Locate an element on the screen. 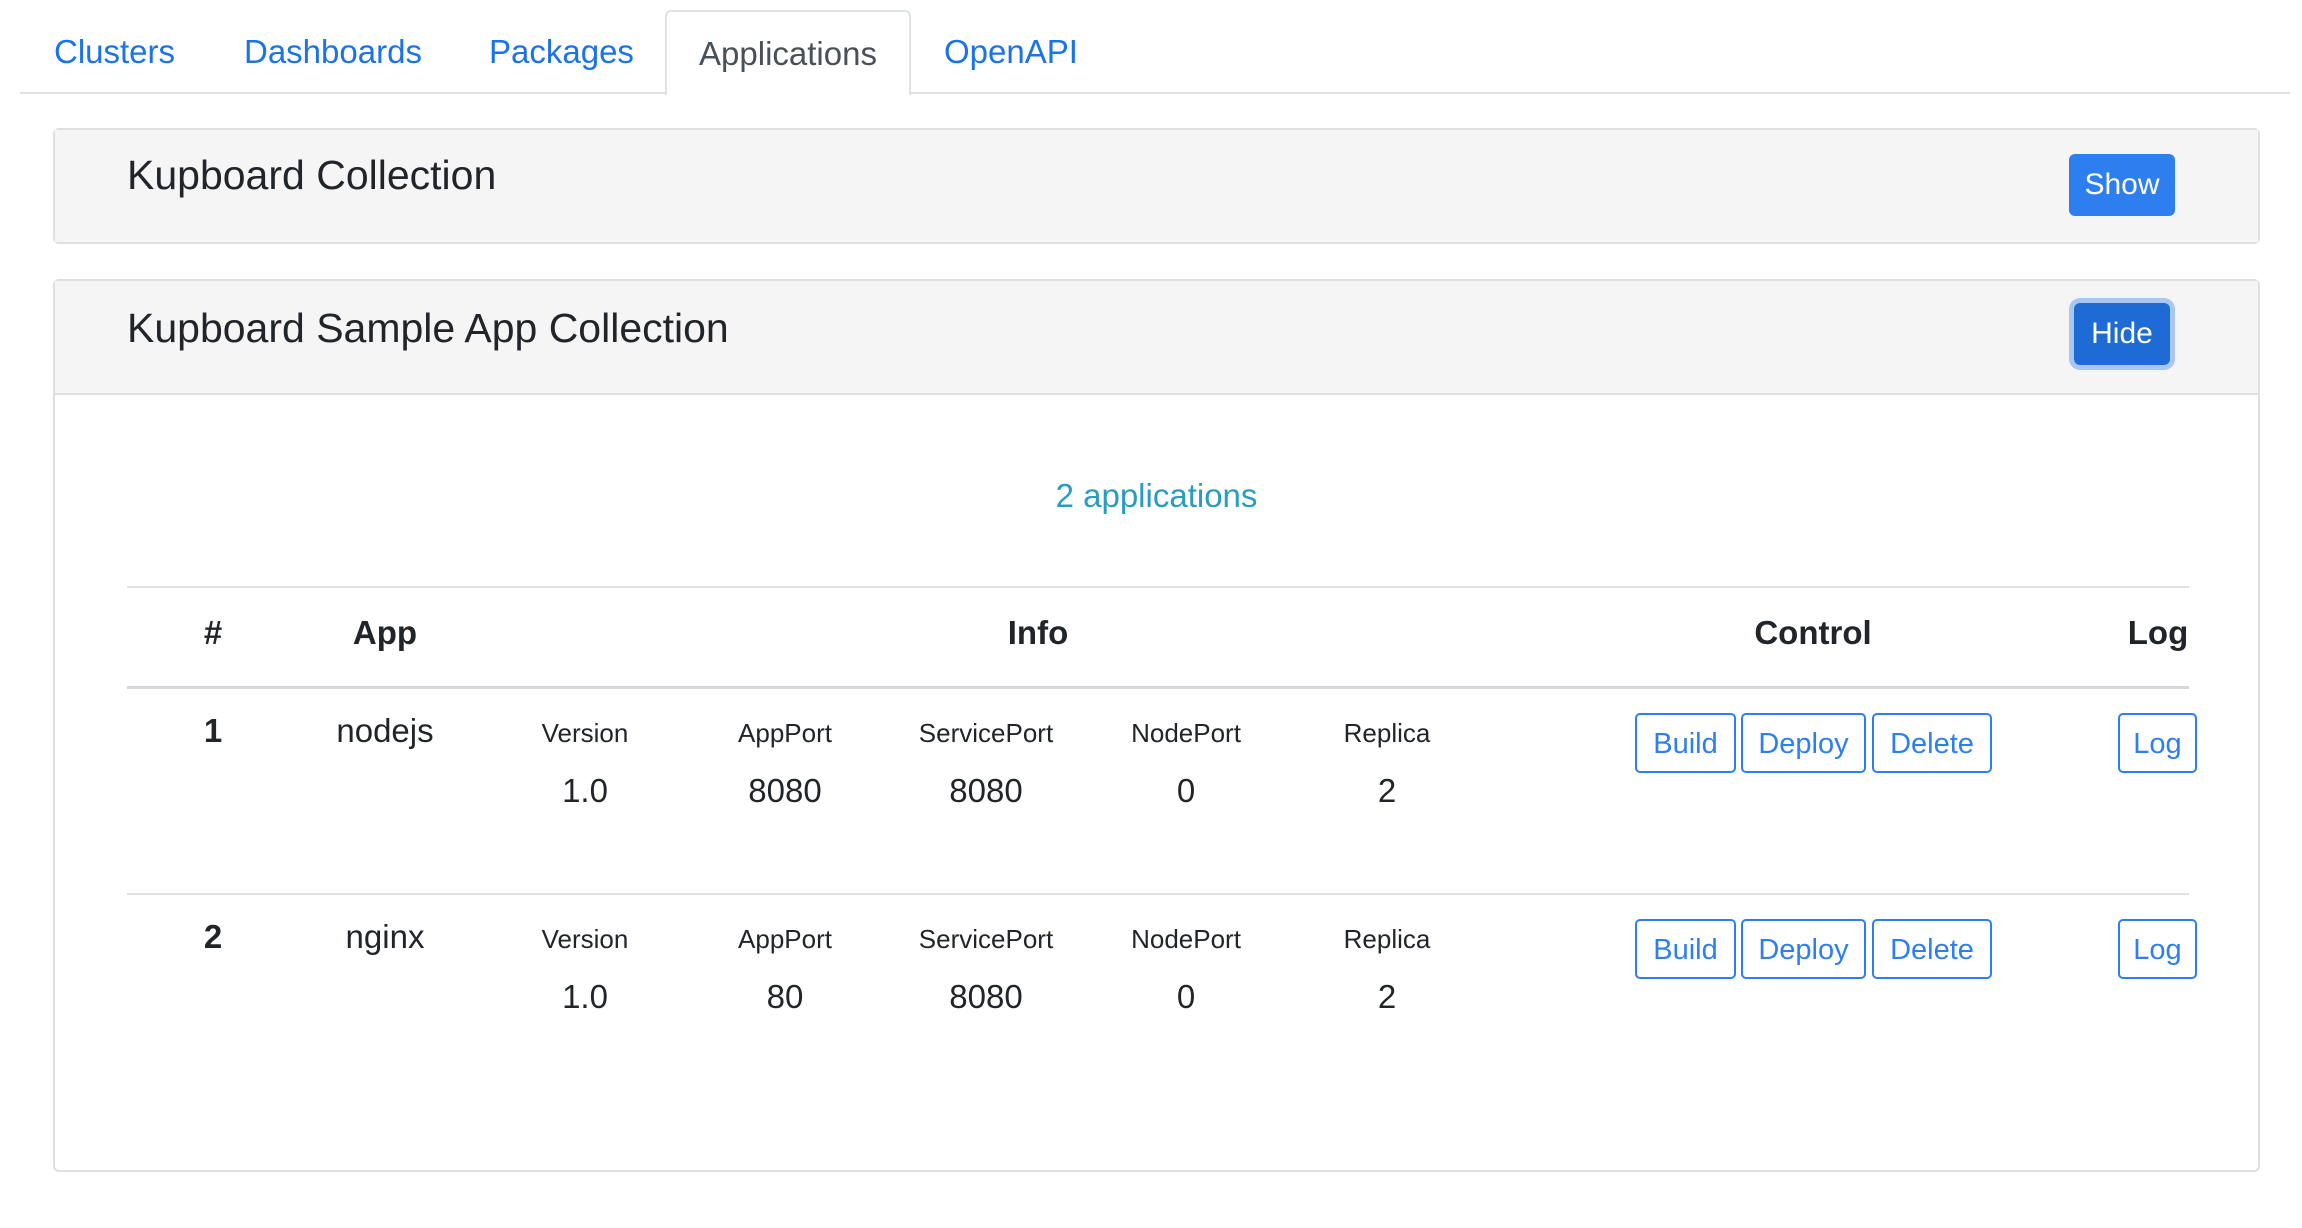 Image resolution: width=2302 pixels, height=1228 pixels. tab-clusters: Clusters is located at coordinates (114, 52).